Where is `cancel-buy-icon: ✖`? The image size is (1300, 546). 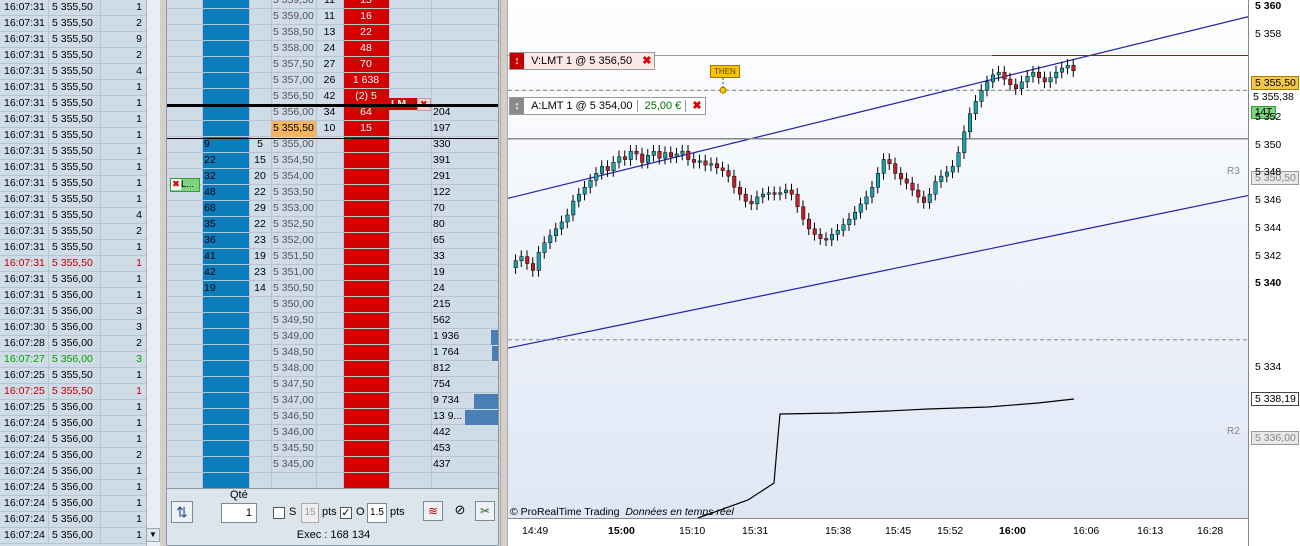
cancel-buy-icon: ✖ is located at coordinates (176, 184).